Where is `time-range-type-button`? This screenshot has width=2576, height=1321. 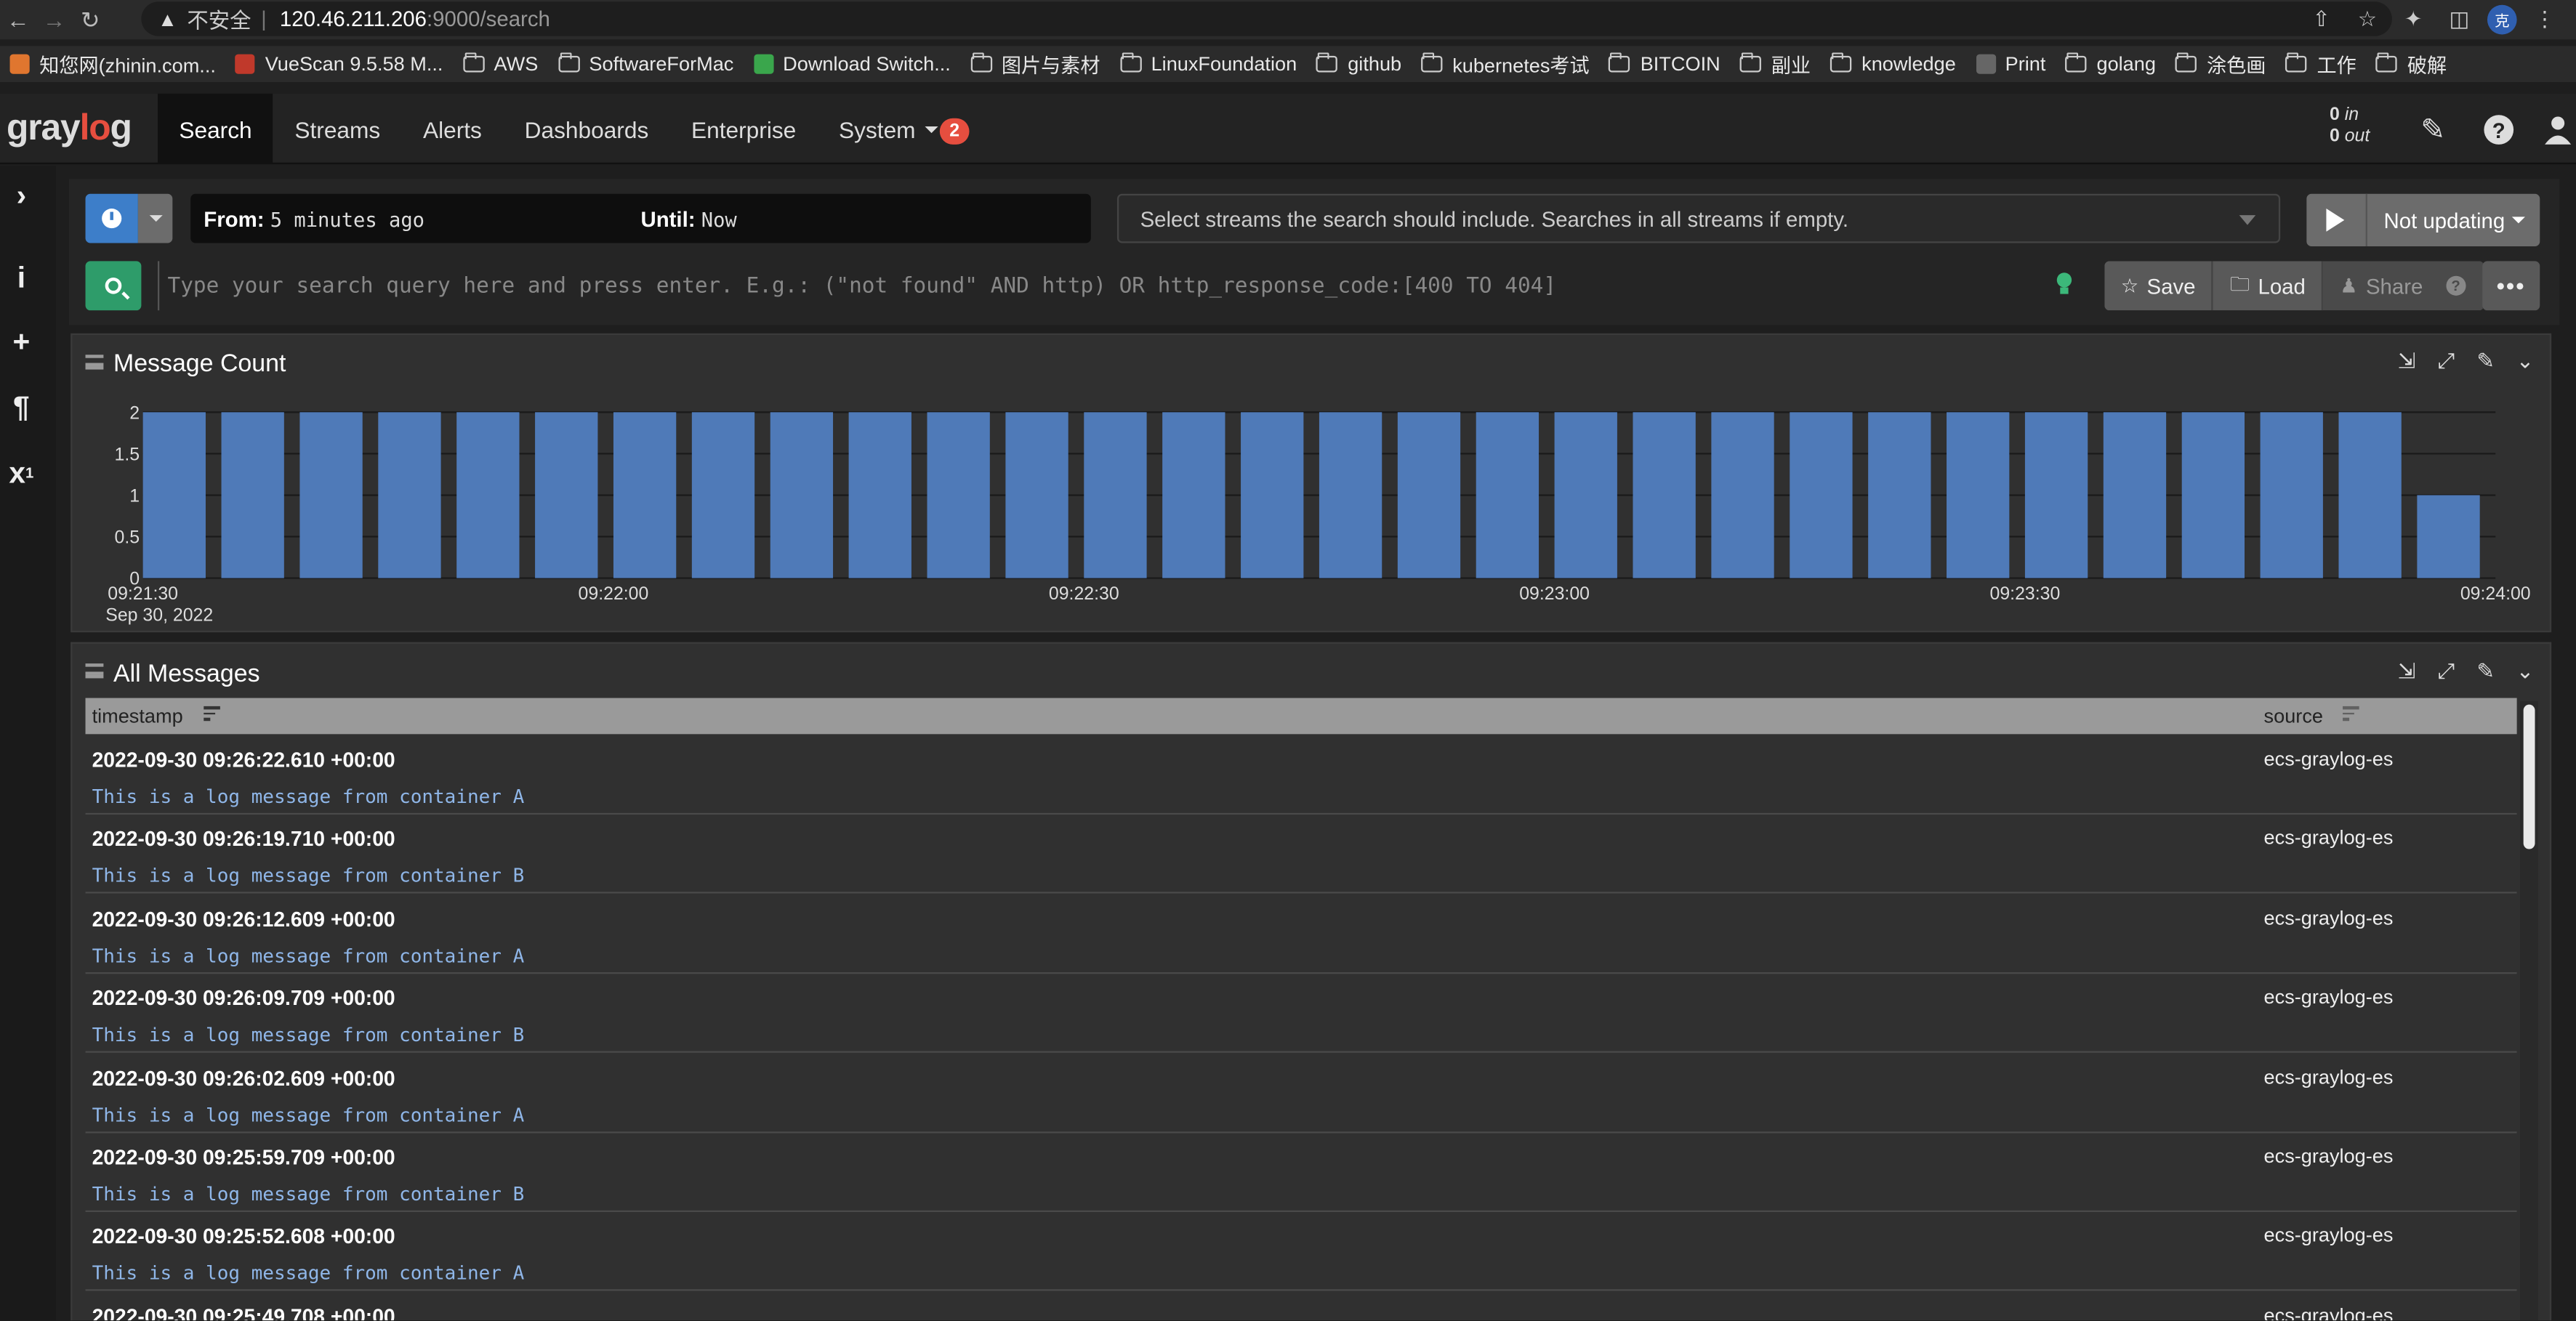 time-range-type-button is located at coordinates (111, 218).